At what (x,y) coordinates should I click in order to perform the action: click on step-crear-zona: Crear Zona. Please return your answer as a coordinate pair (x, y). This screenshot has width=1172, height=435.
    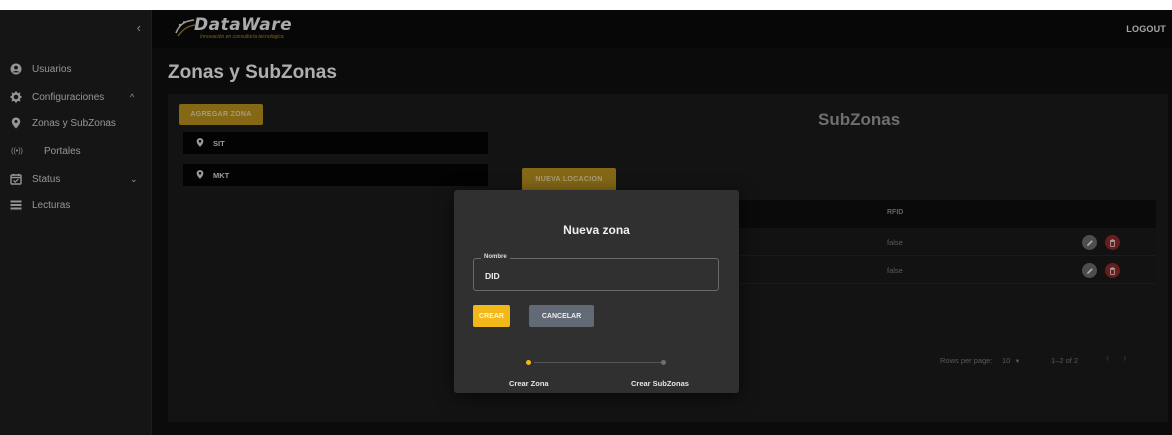
    Looking at the image, I should click on (529, 383).